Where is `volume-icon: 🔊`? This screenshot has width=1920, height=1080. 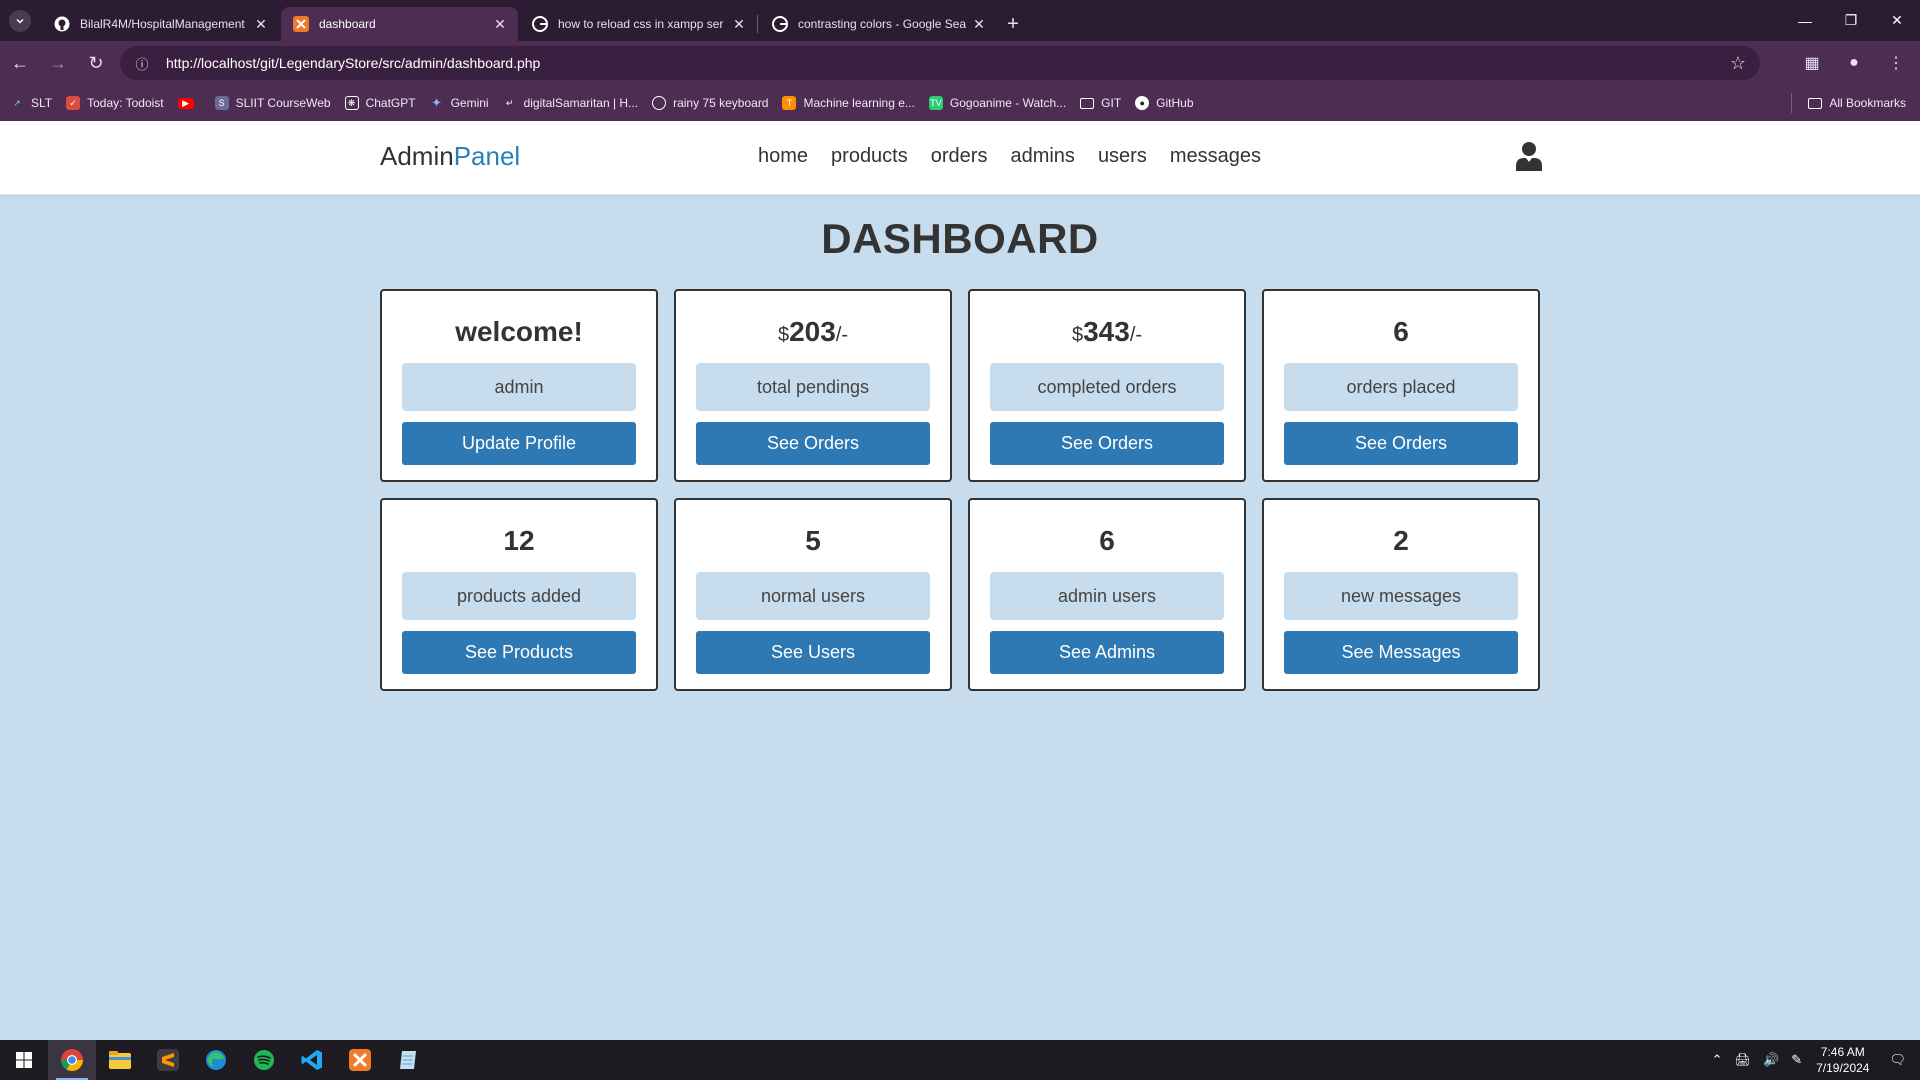 volume-icon: 🔊 is located at coordinates (1771, 1060).